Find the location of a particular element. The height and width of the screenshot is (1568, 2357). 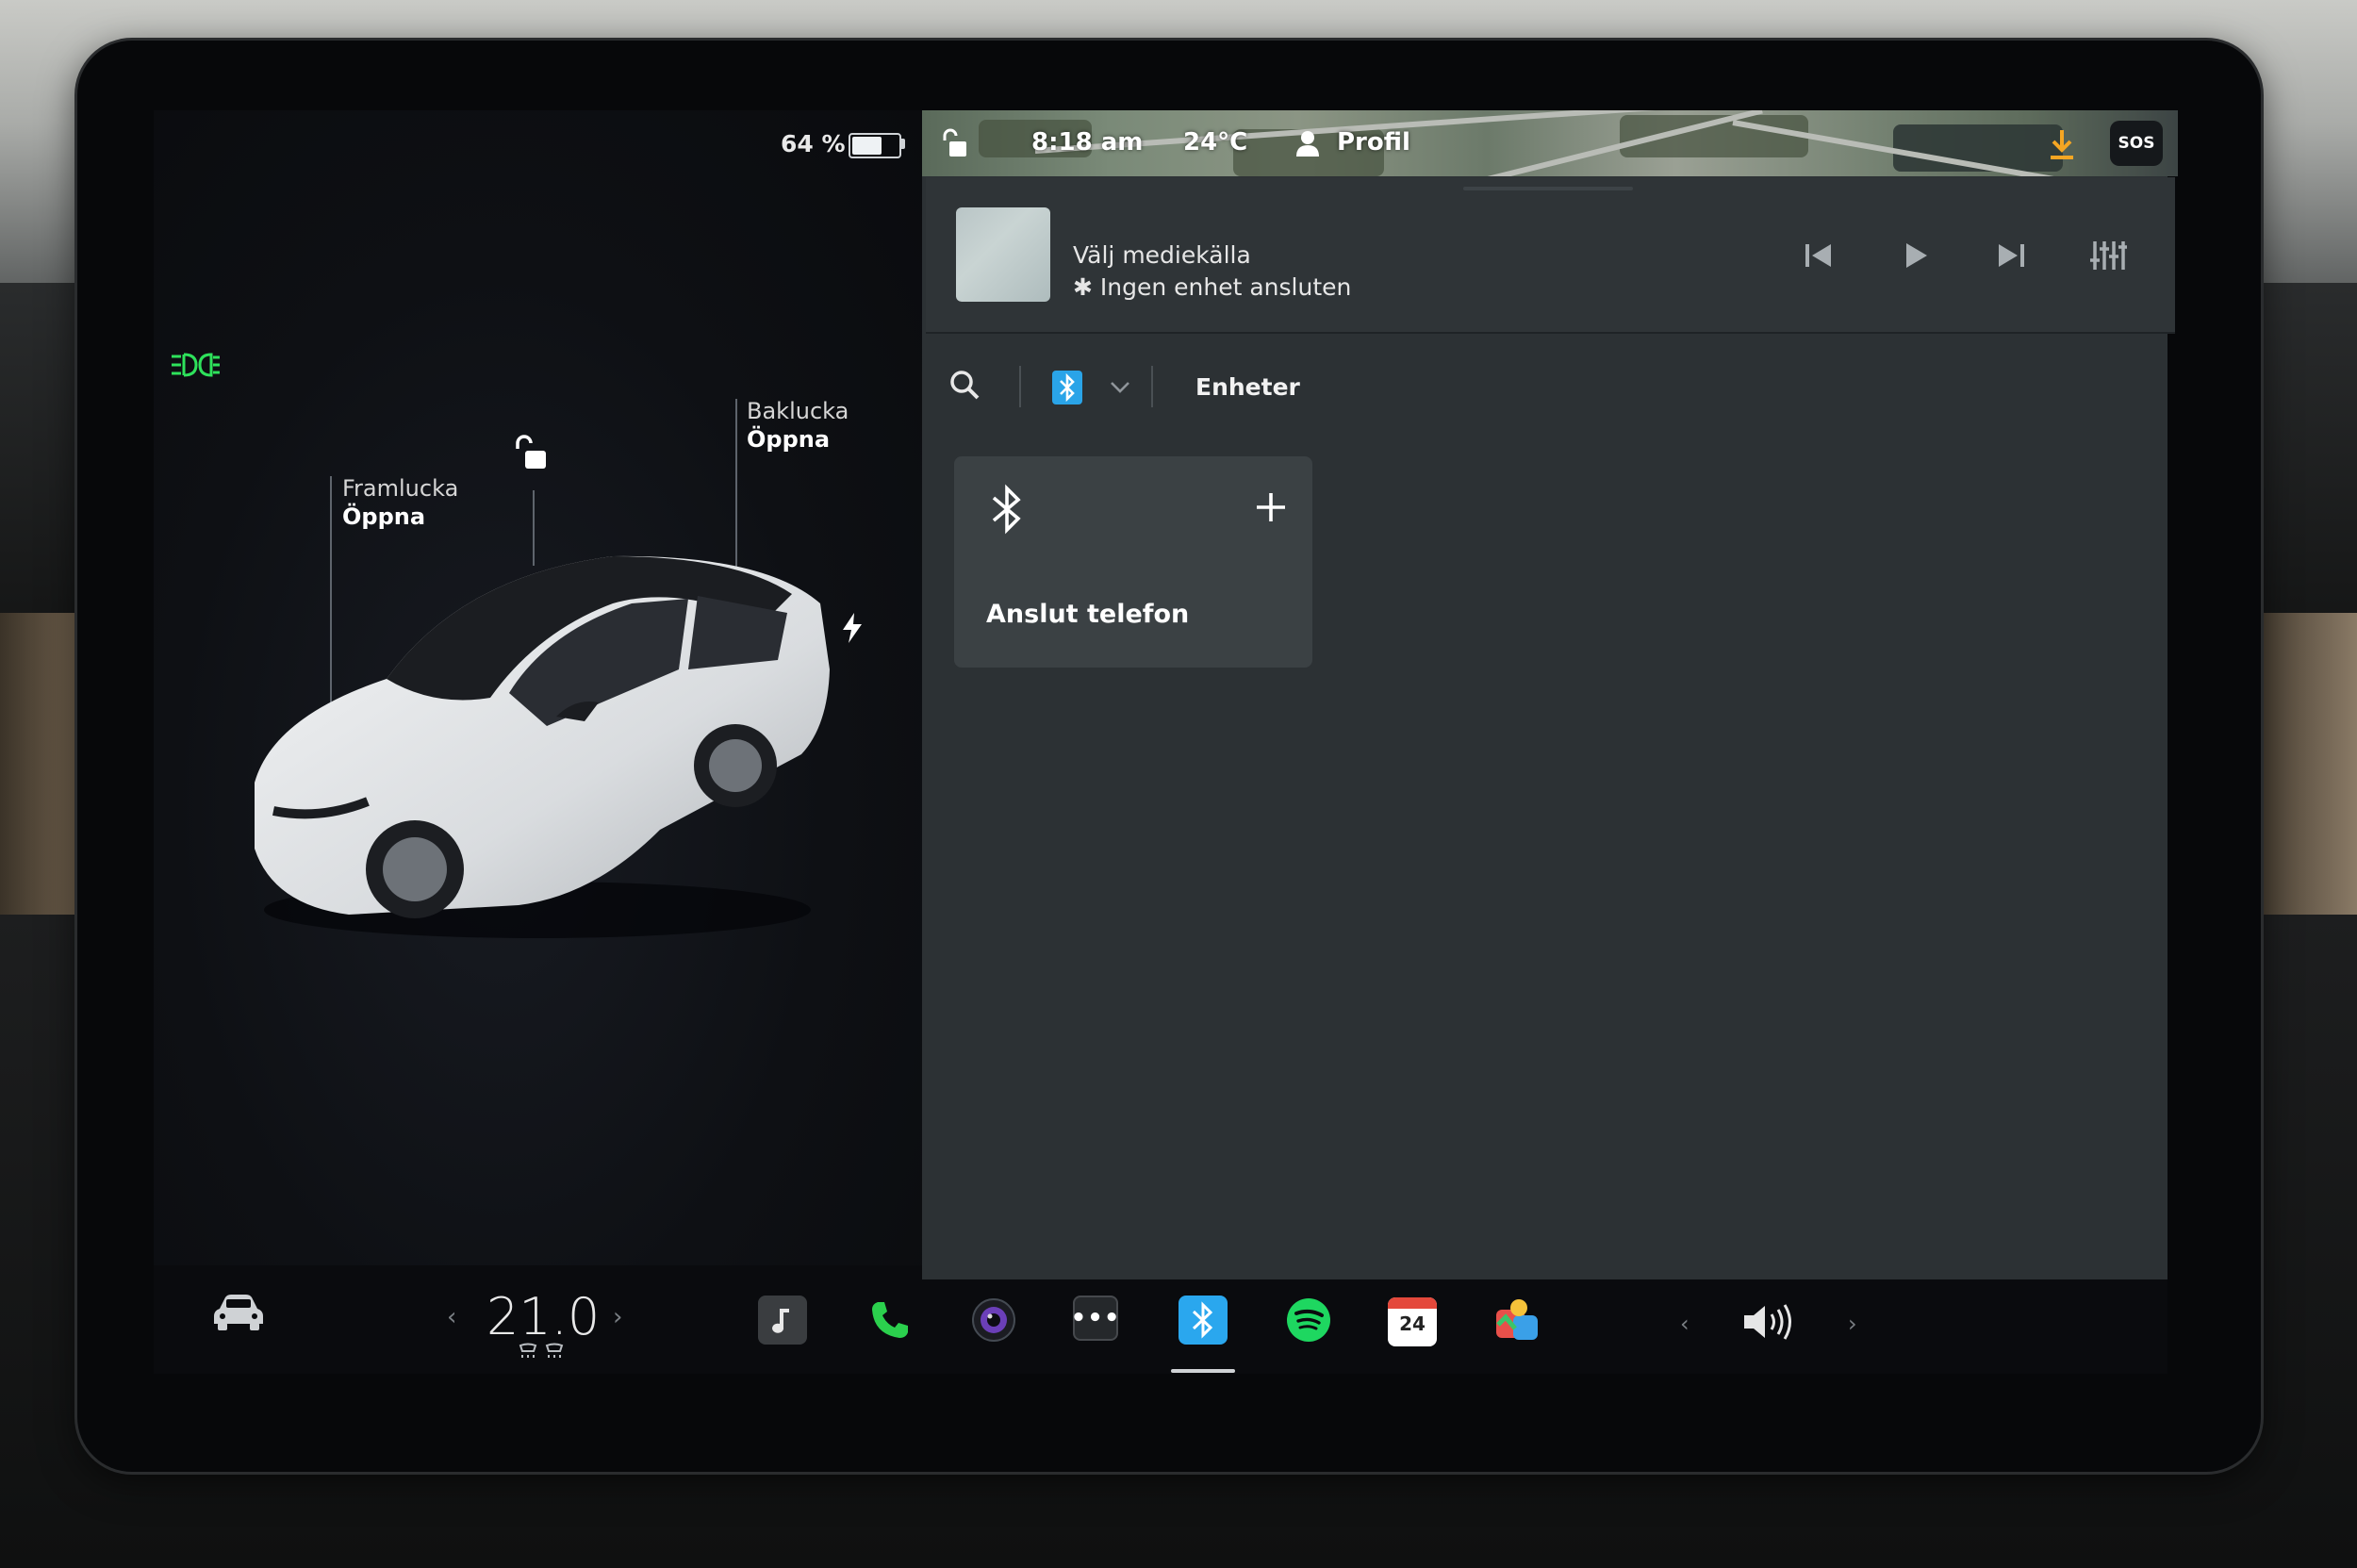

skip-forward-icon is located at coordinates (2011, 256).